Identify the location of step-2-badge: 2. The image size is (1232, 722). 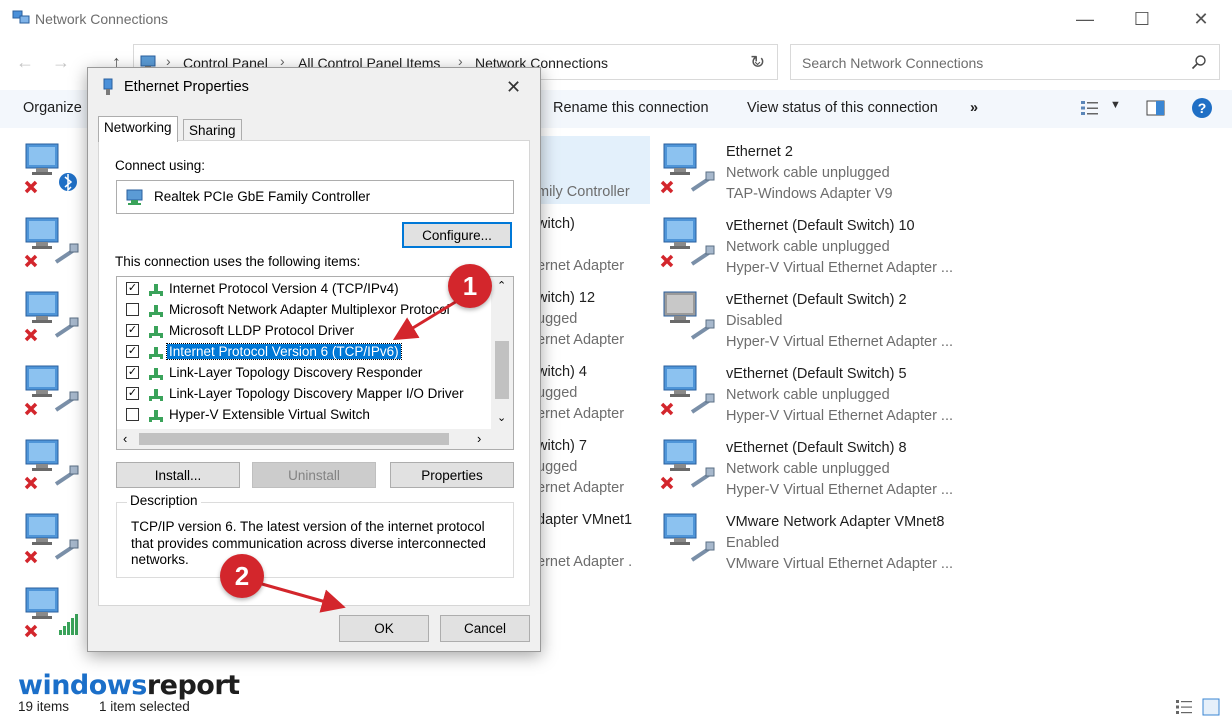
(242, 576).